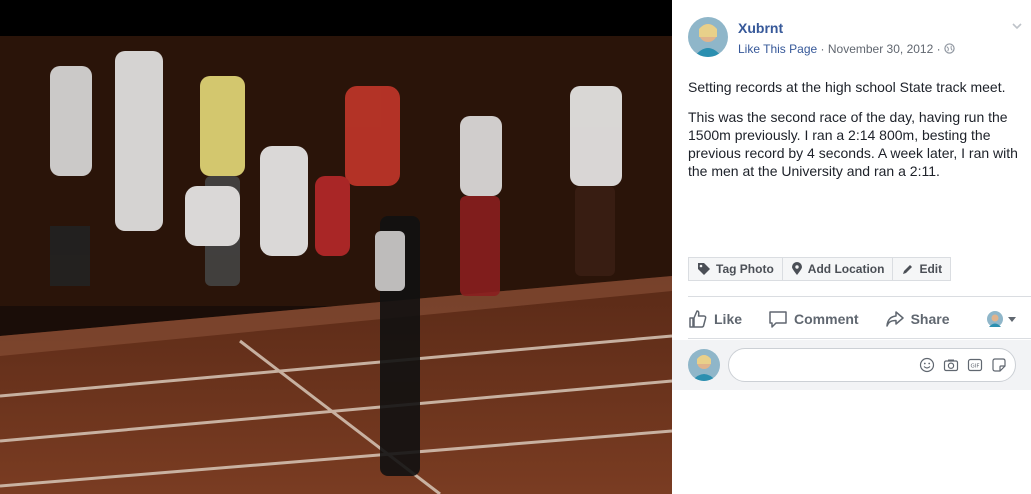  I want to click on camera-icon, so click(951, 365).